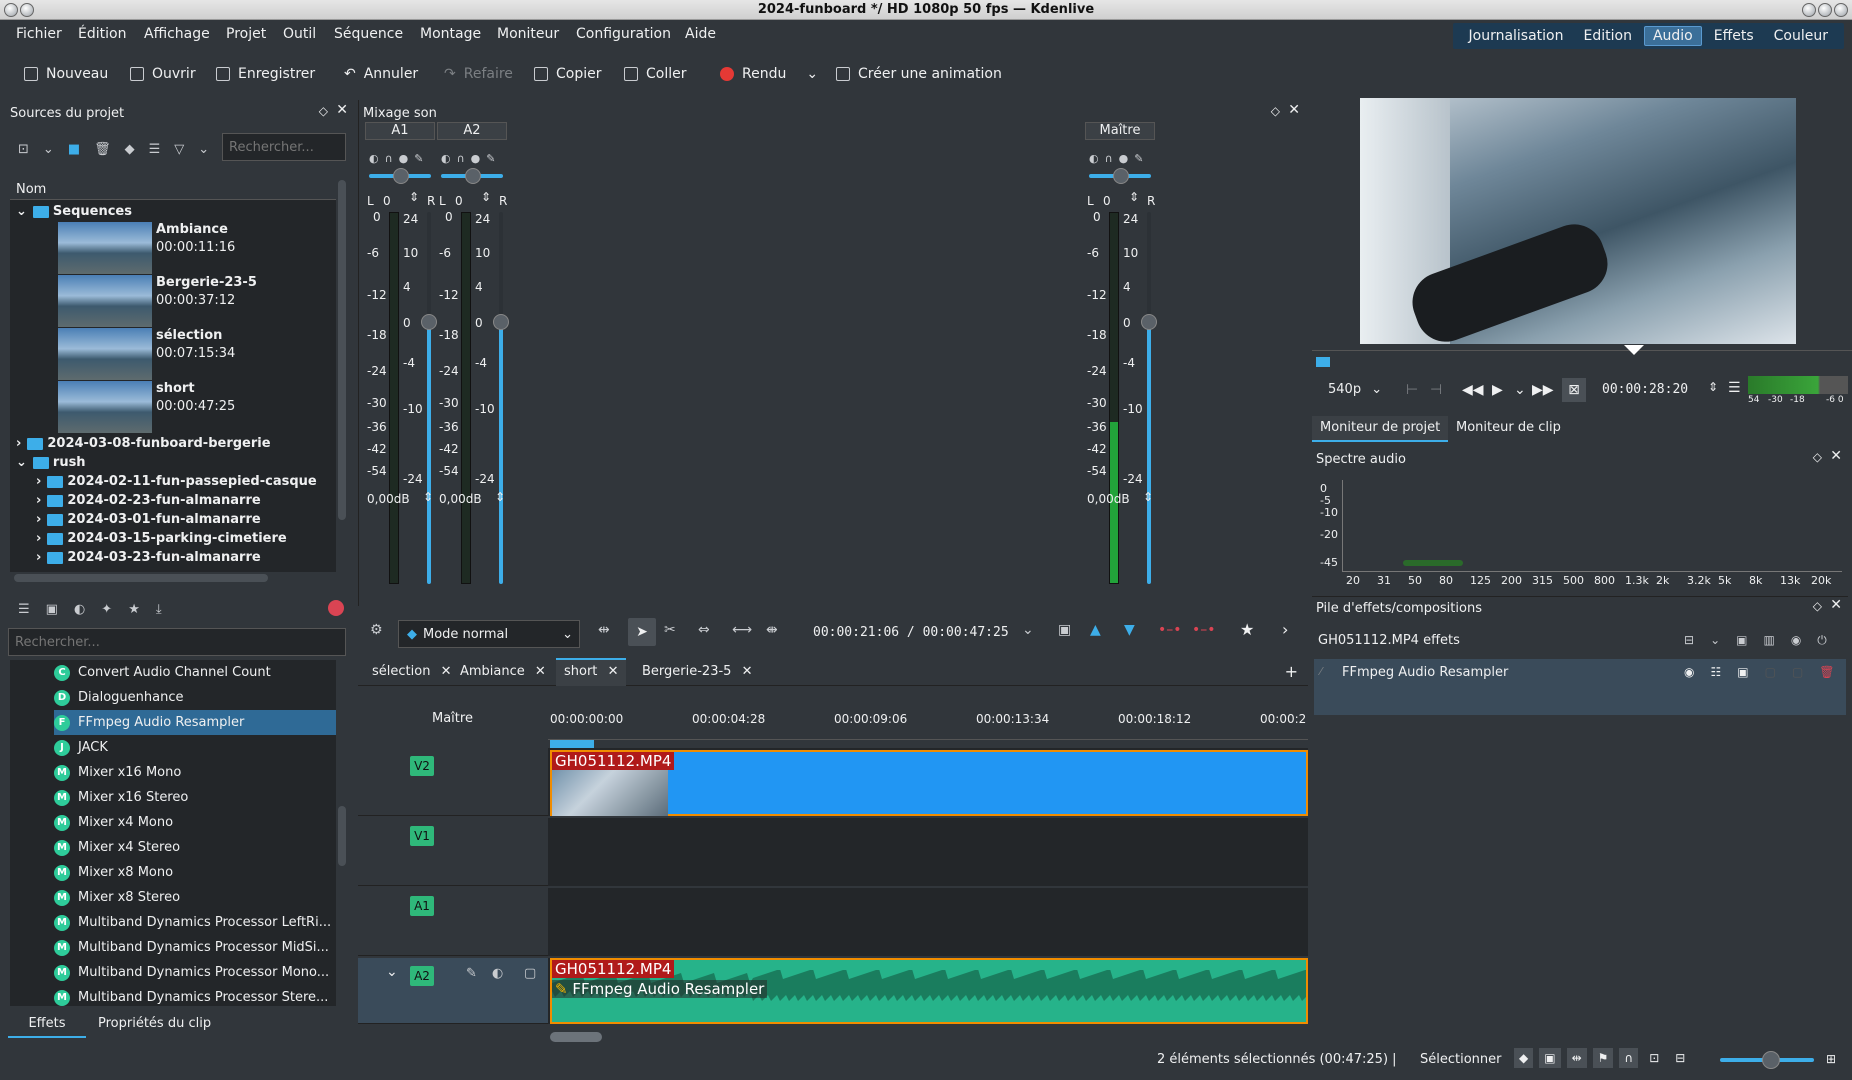  Describe the element at coordinates (1809, 10) in the screenshot. I see `minimize-icon` at that location.